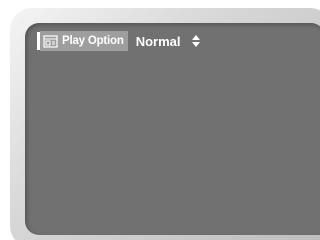  Describe the element at coordinates (50, 41) in the screenshot. I see `play-option-icon` at that location.